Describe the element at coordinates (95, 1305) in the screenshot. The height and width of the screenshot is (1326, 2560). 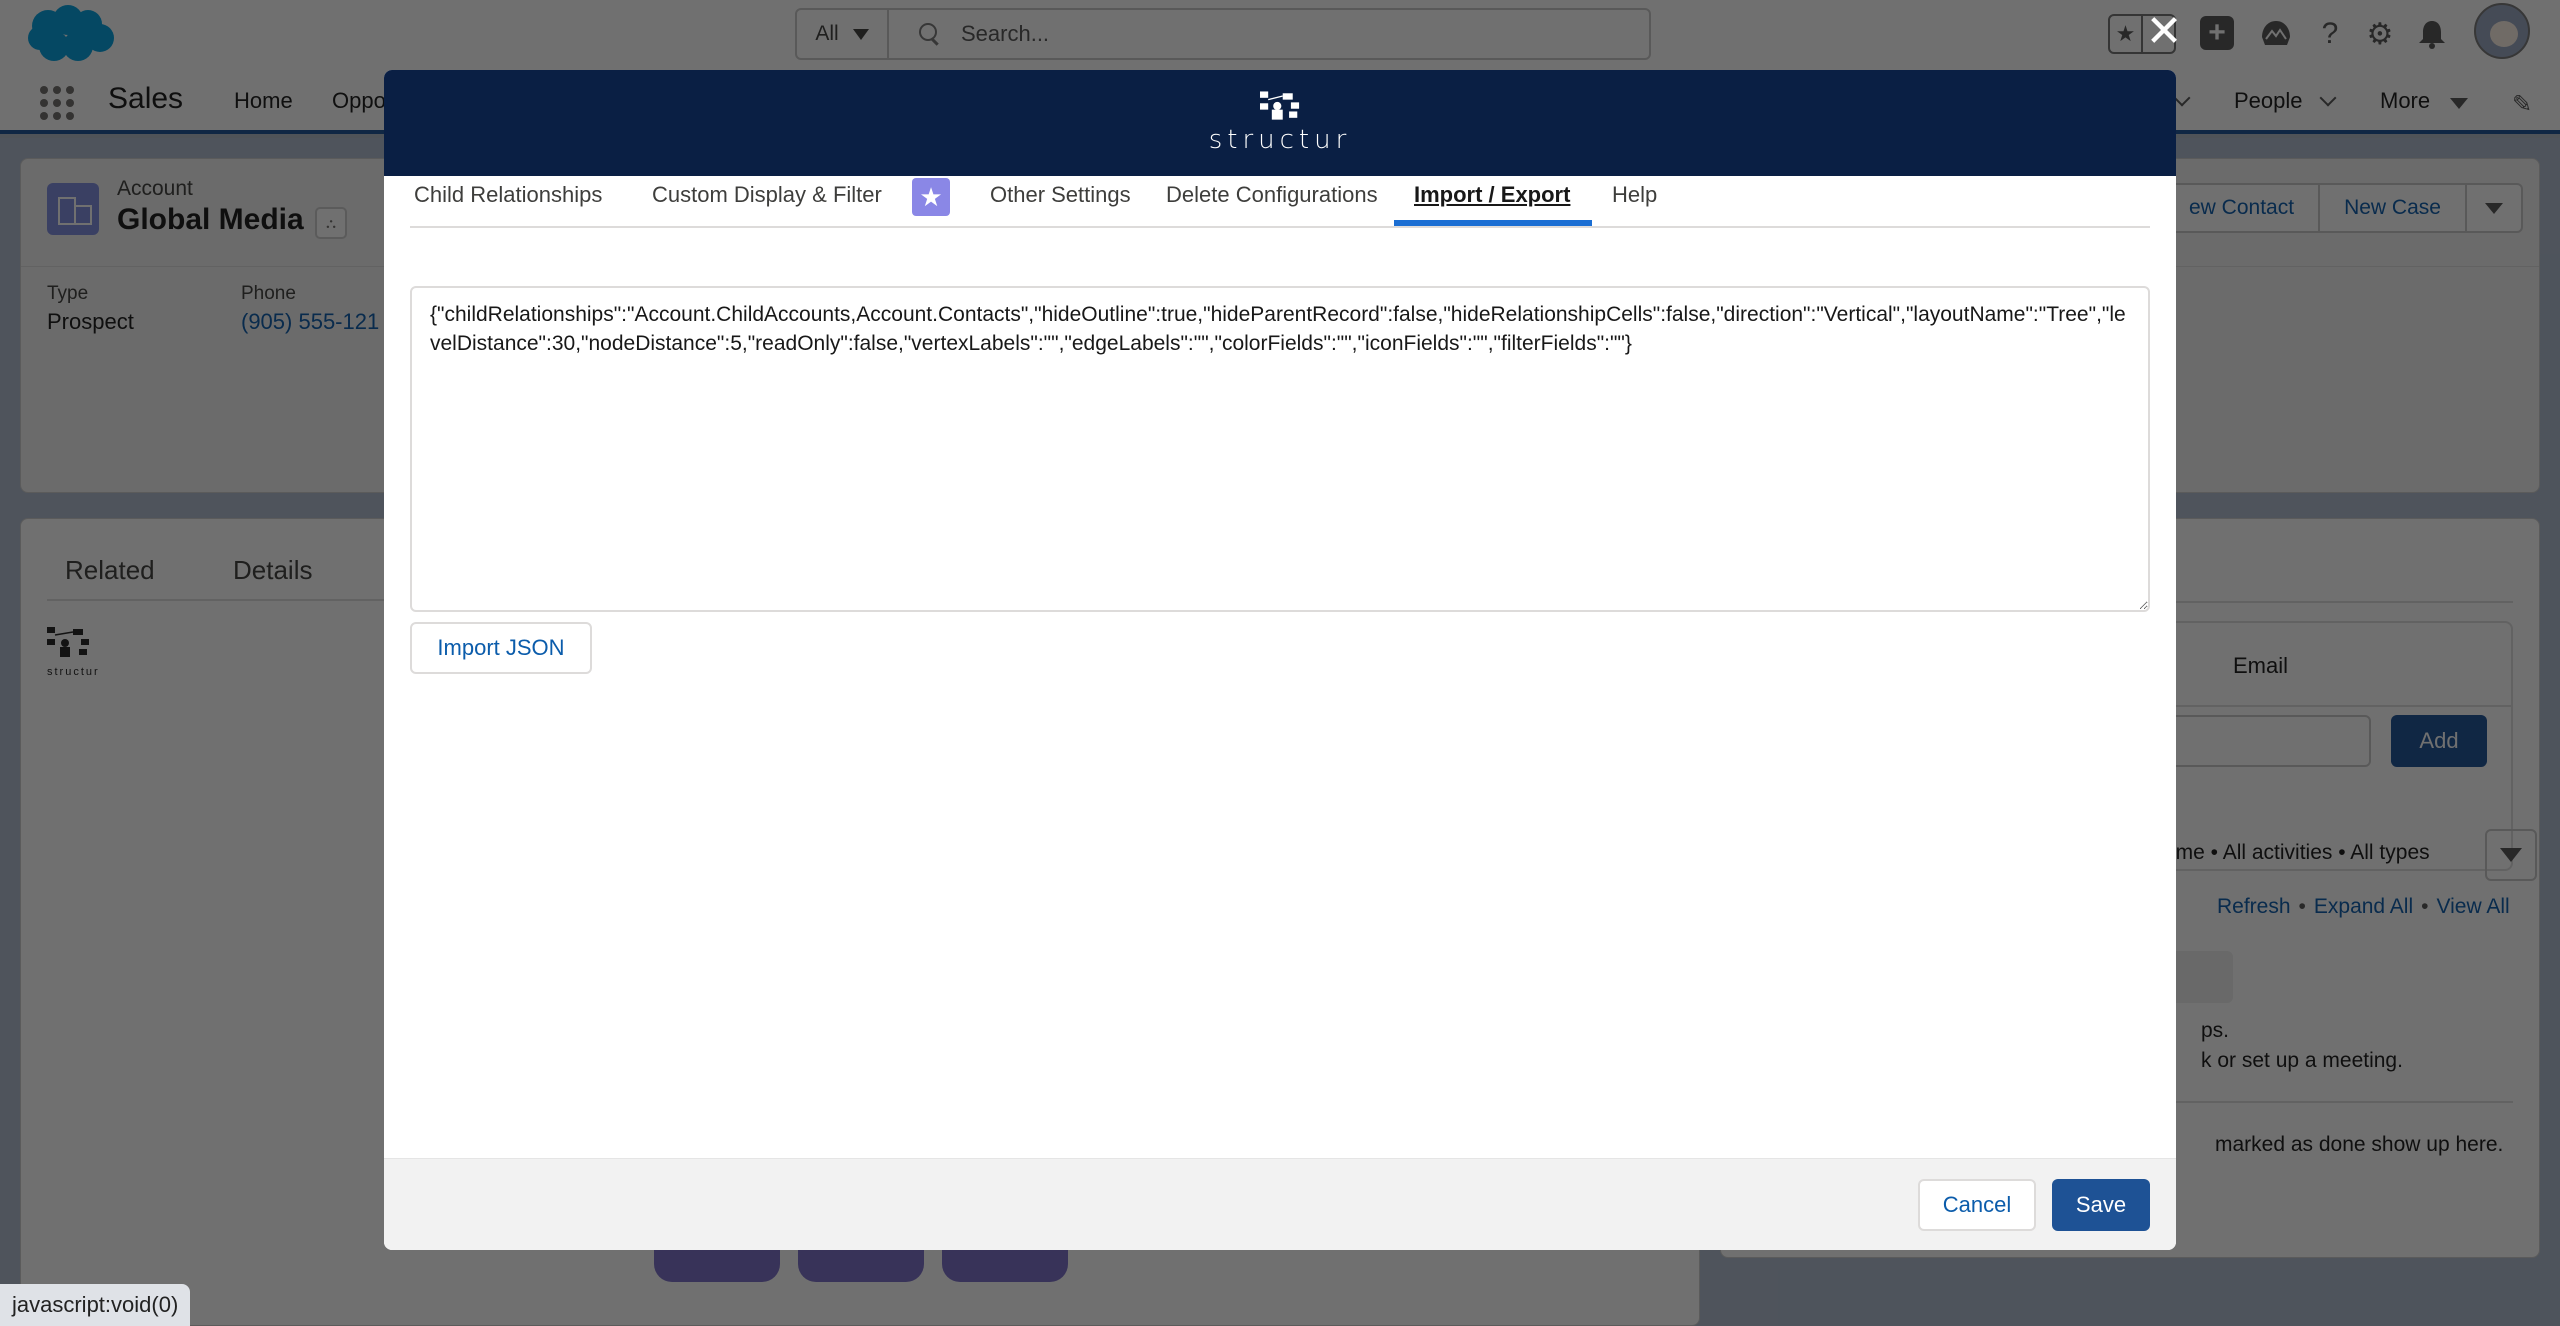
I see `status-bar-url: javascript:void(0)` at that location.